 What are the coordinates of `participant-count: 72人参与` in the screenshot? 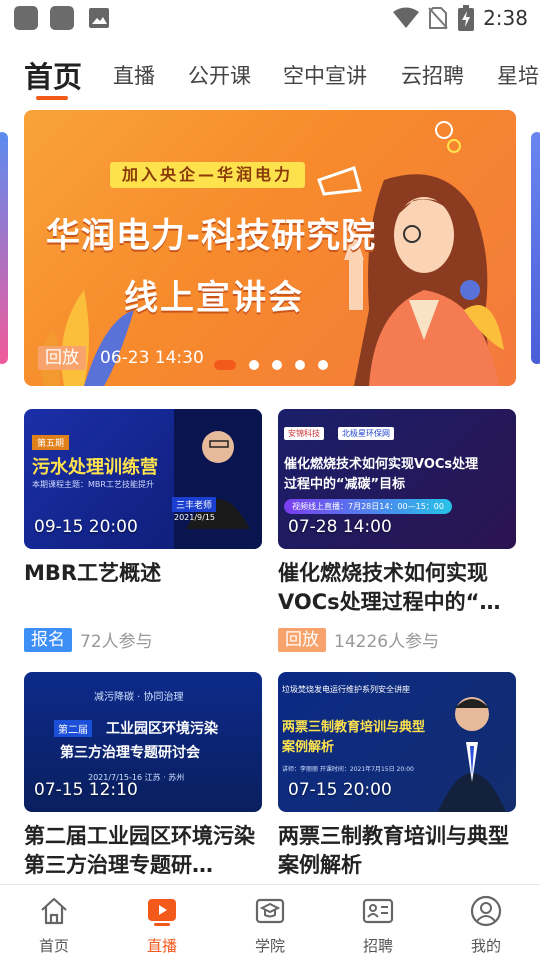 It's located at (116, 642).